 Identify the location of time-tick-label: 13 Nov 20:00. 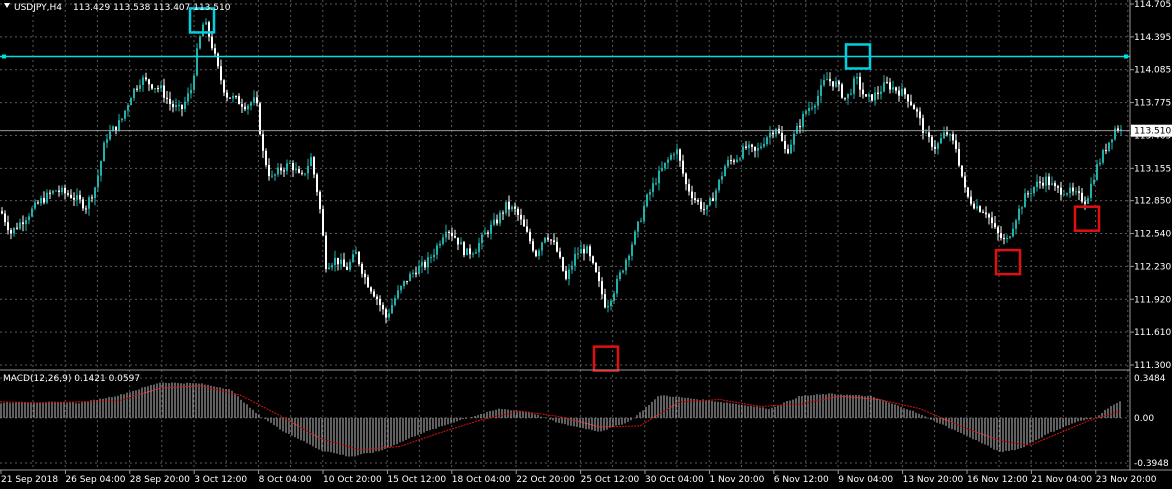
(933, 480).